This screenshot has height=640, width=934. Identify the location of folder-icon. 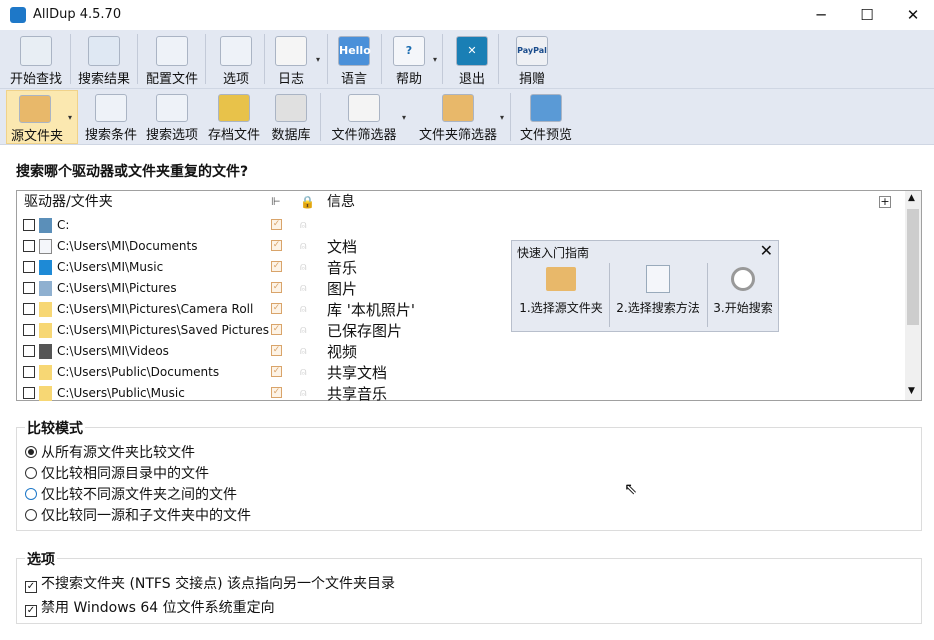
(45, 330).